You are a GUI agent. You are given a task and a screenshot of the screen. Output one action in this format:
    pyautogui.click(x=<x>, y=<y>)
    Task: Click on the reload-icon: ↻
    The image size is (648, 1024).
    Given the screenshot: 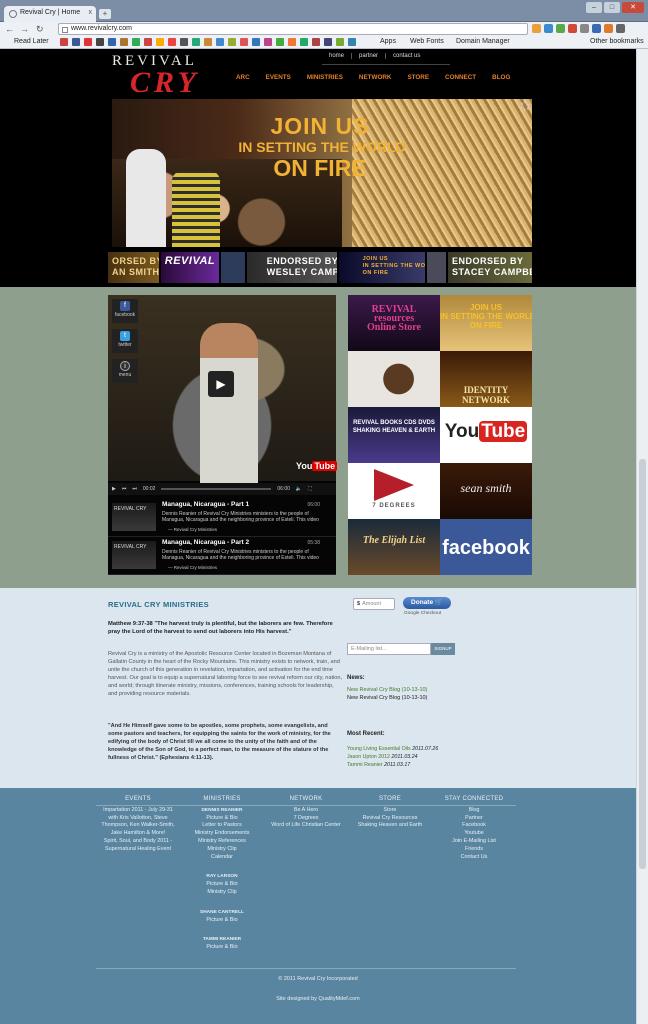 What is the action you would take?
    pyautogui.click(x=40, y=29)
    